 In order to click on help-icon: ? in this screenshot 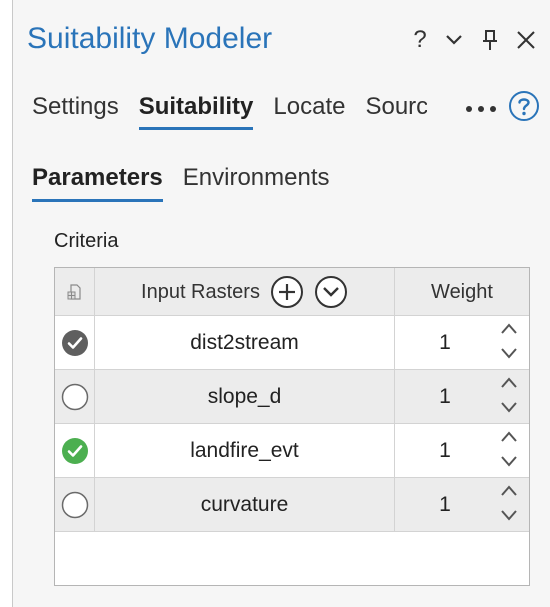, I will do `click(420, 39)`.